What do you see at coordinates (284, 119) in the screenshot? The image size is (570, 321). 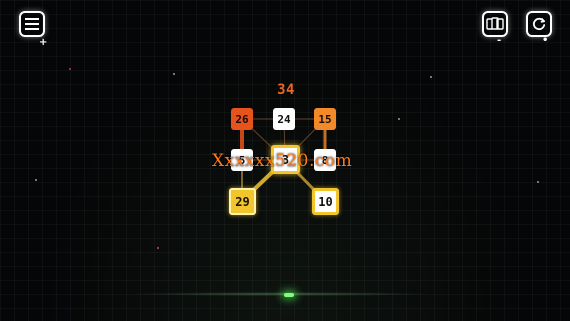 I see `tile: 24` at bounding box center [284, 119].